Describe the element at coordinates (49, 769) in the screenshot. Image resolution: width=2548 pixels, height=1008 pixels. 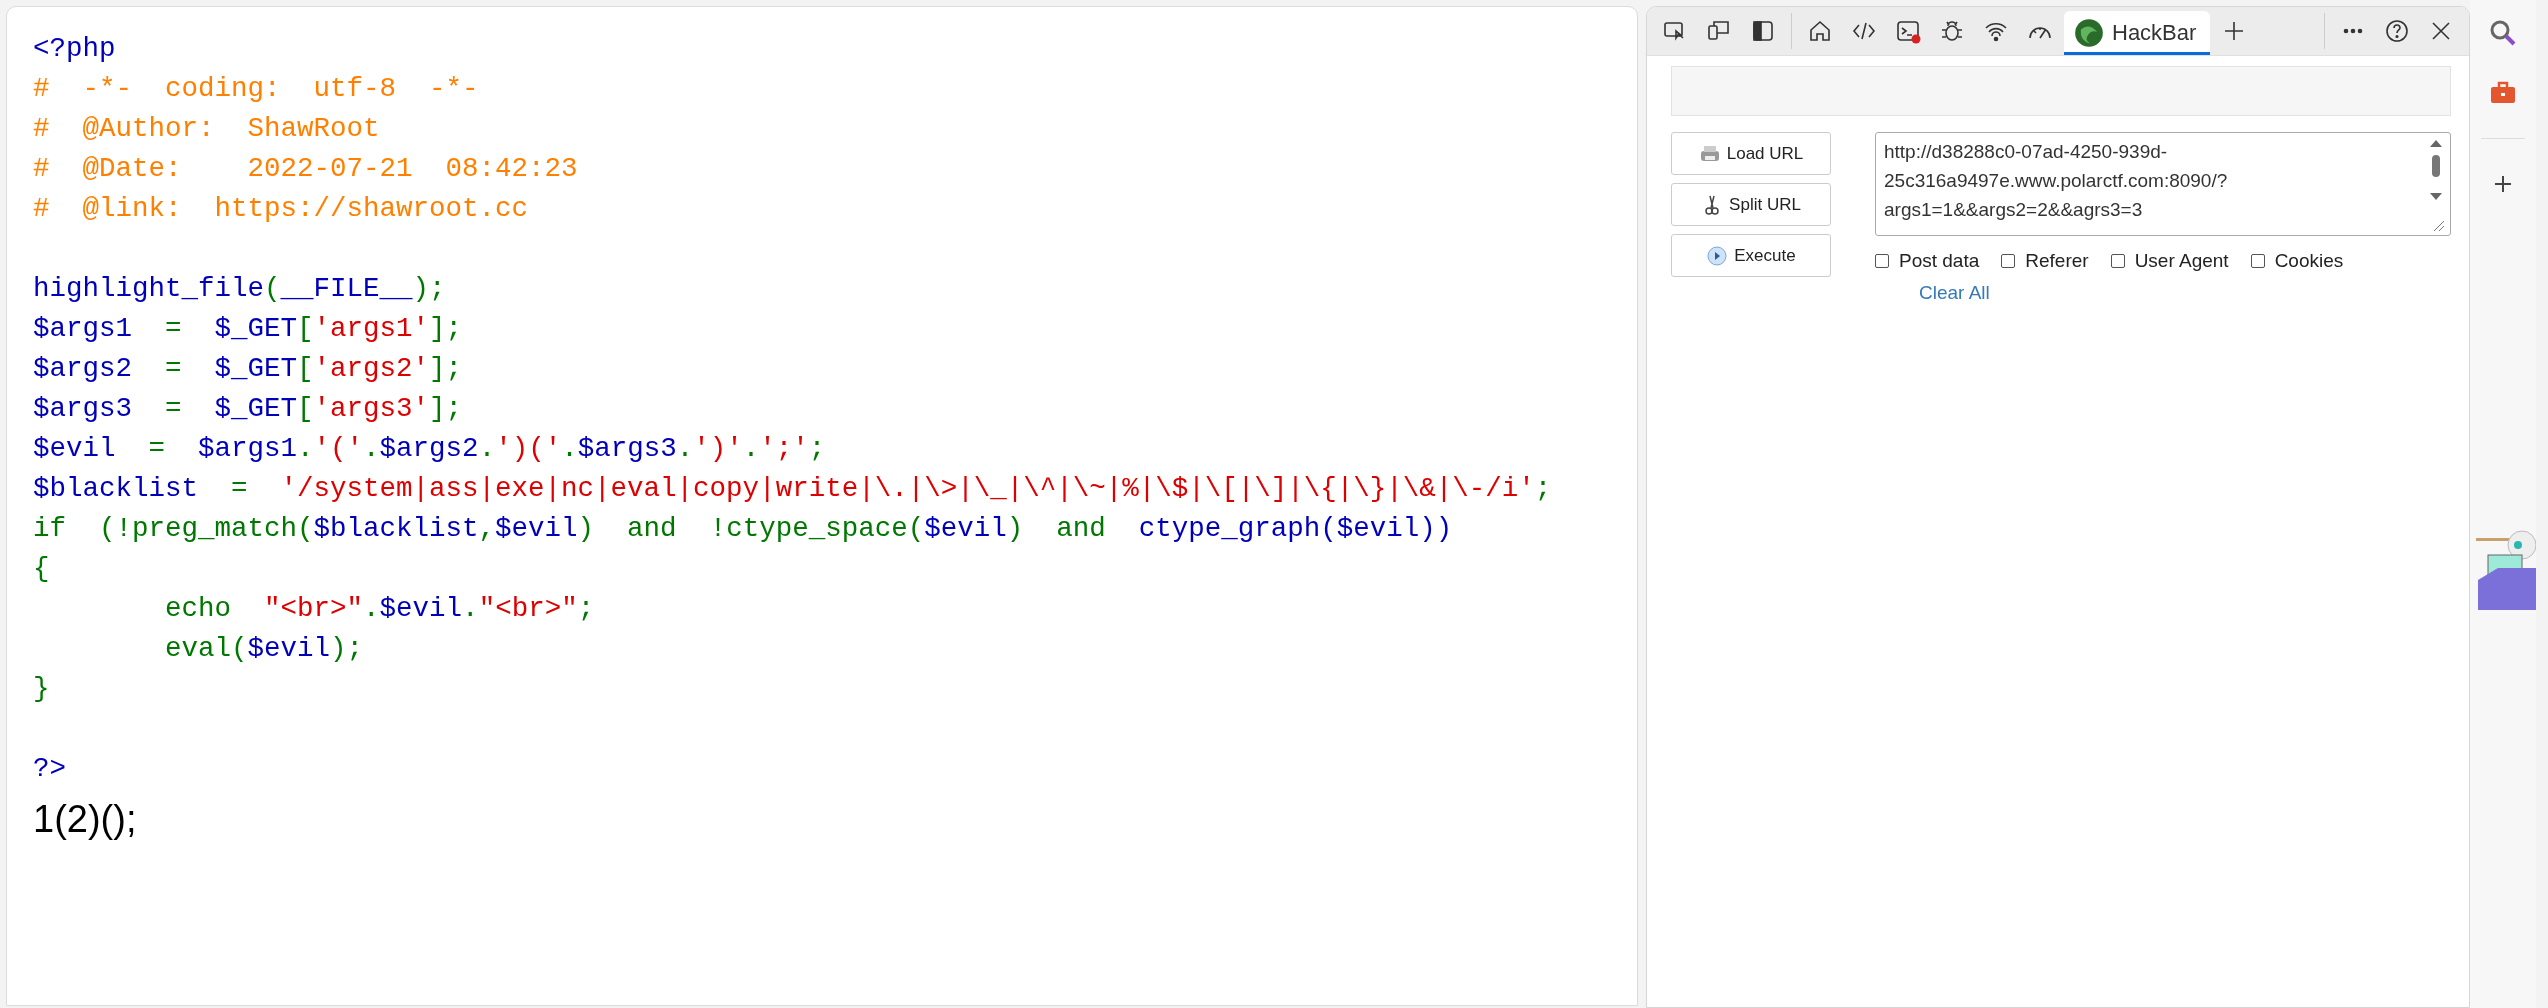
I see `code-line: ?>` at that location.